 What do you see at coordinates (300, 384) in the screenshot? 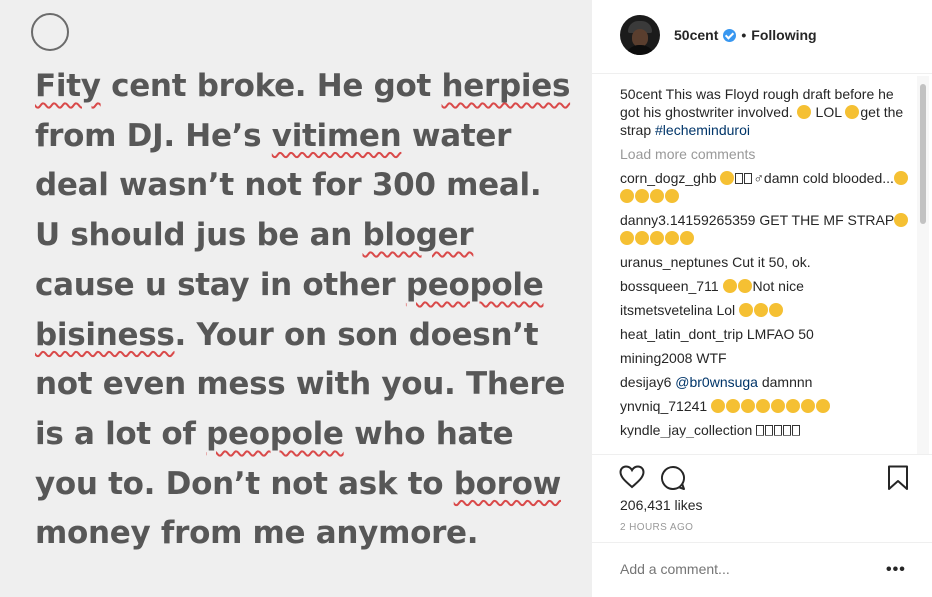
I see `note-segment: not even mess with you. There` at bounding box center [300, 384].